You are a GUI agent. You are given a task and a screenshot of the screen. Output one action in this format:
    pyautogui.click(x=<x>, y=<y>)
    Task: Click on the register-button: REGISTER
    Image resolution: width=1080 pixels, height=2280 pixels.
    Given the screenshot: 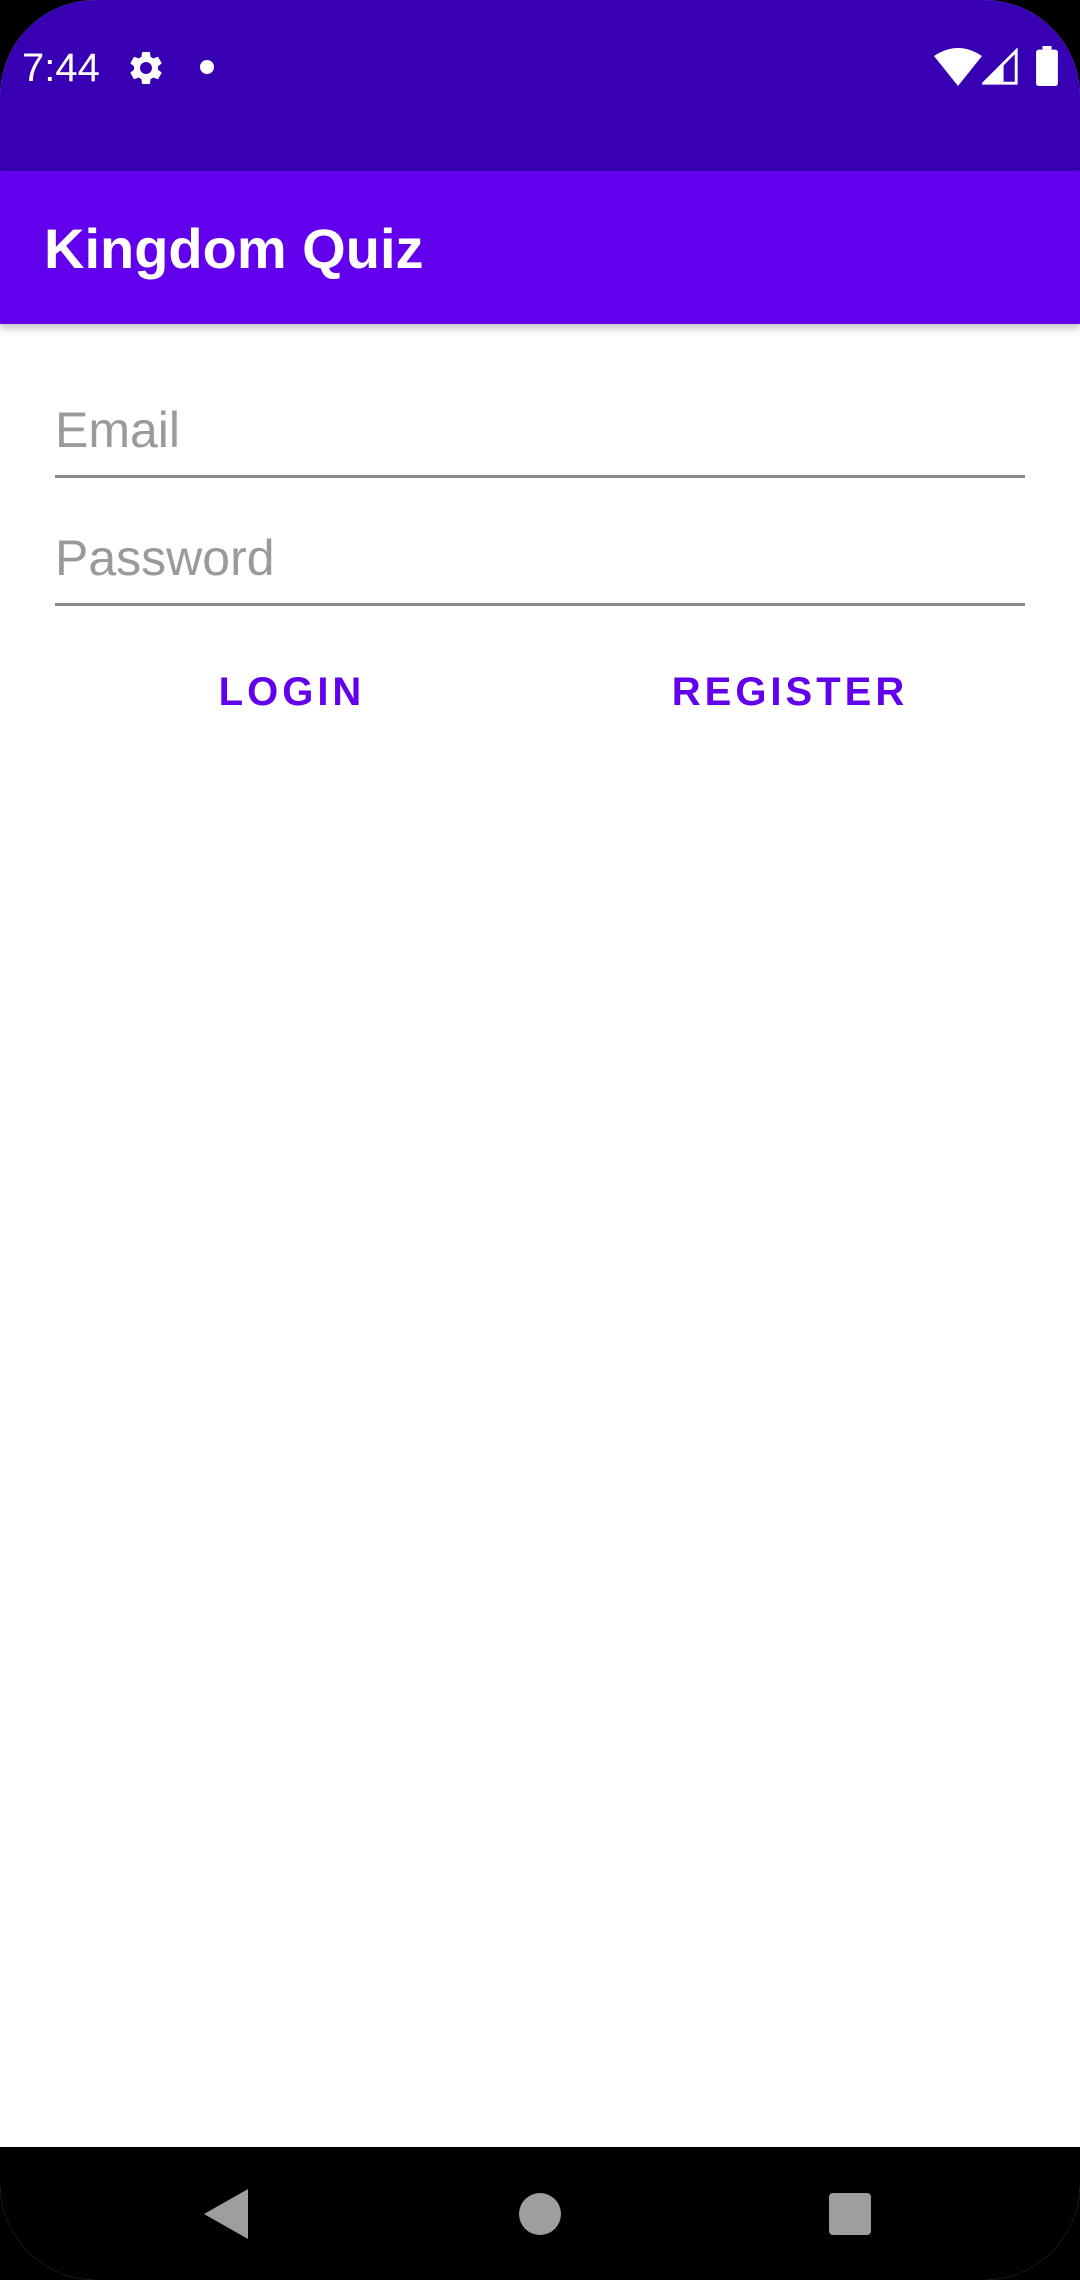 What is the action you would take?
    pyautogui.click(x=790, y=691)
    